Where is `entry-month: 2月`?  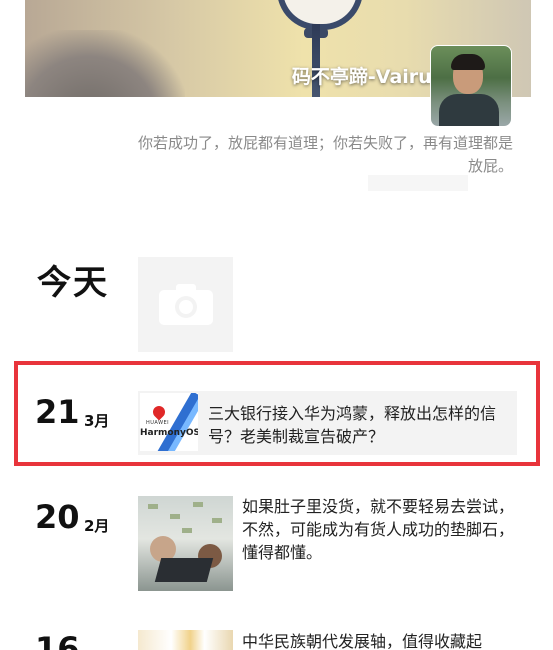 entry-month: 2月 is located at coordinates (97, 526).